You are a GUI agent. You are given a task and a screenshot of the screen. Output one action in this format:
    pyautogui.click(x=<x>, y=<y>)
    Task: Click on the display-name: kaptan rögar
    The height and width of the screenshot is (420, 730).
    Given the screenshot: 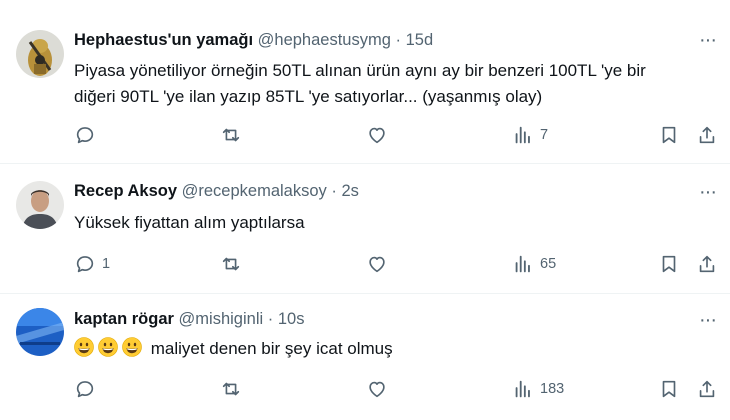 What is the action you would take?
    pyautogui.click(x=124, y=319)
    